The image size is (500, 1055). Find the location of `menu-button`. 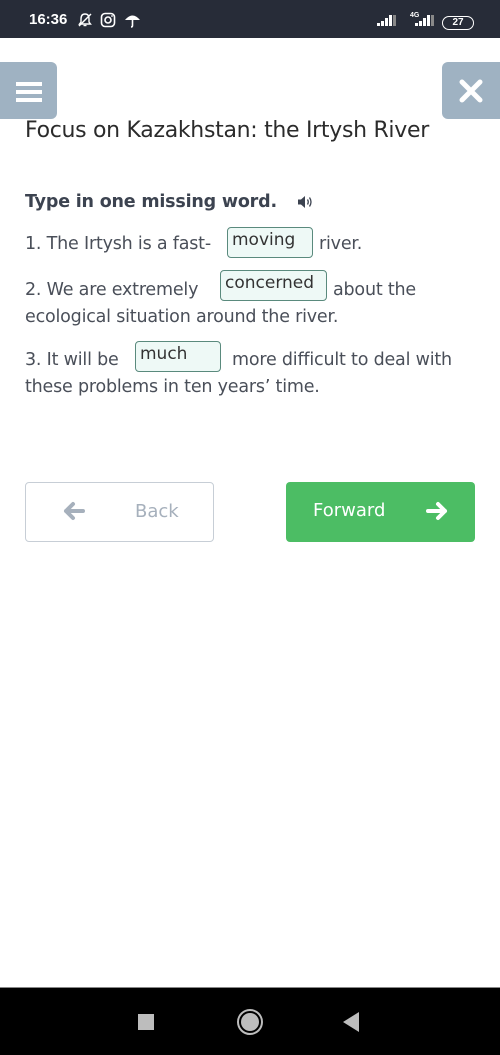

menu-button is located at coordinates (28, 90).